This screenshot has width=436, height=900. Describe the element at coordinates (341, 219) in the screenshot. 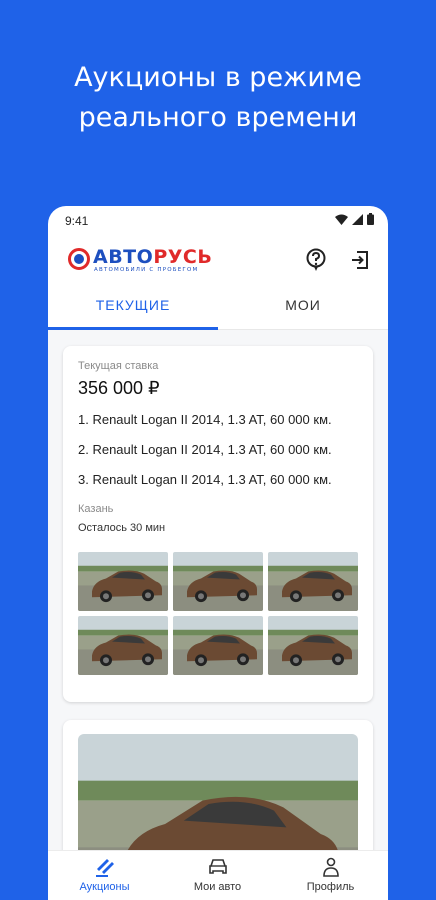

I see `wifi-icon` at that location.